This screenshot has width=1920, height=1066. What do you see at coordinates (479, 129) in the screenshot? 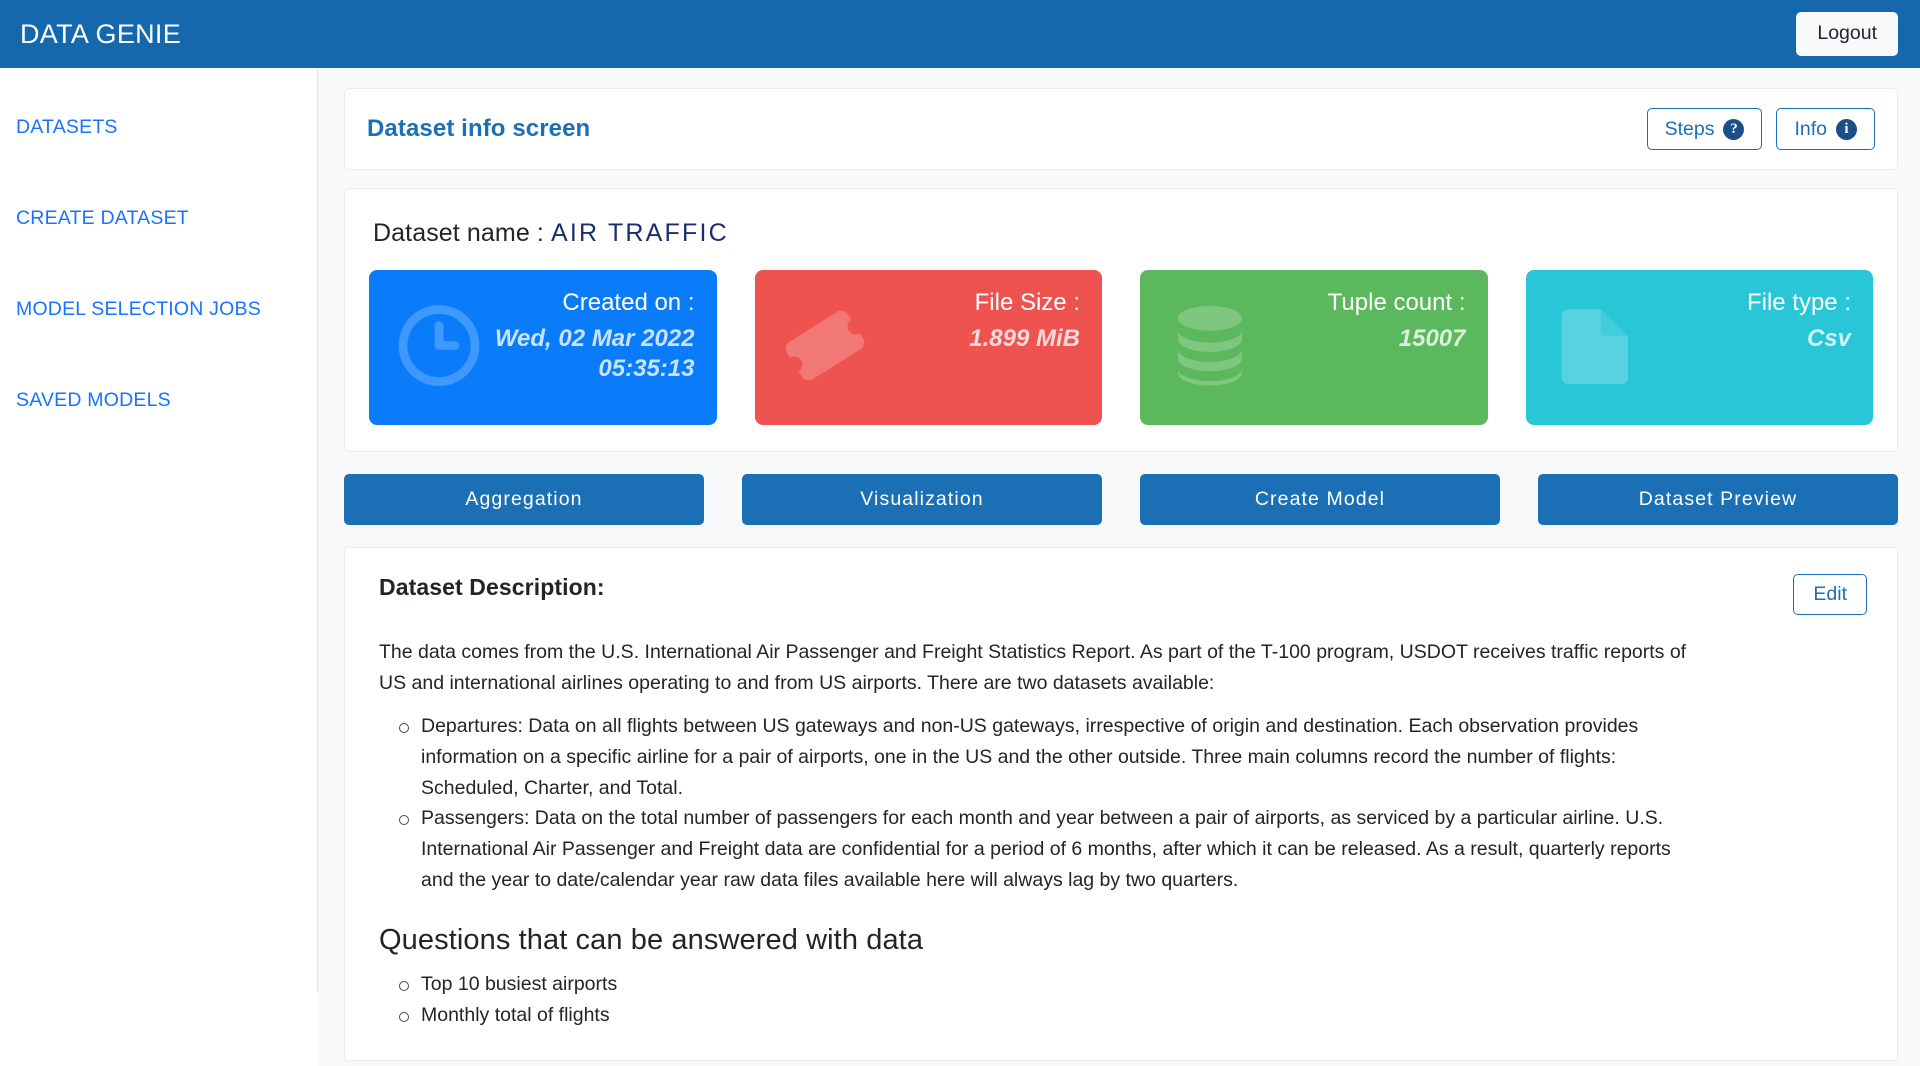
I see `page-title: Dataset info screen` at bounding box center [479, 129].